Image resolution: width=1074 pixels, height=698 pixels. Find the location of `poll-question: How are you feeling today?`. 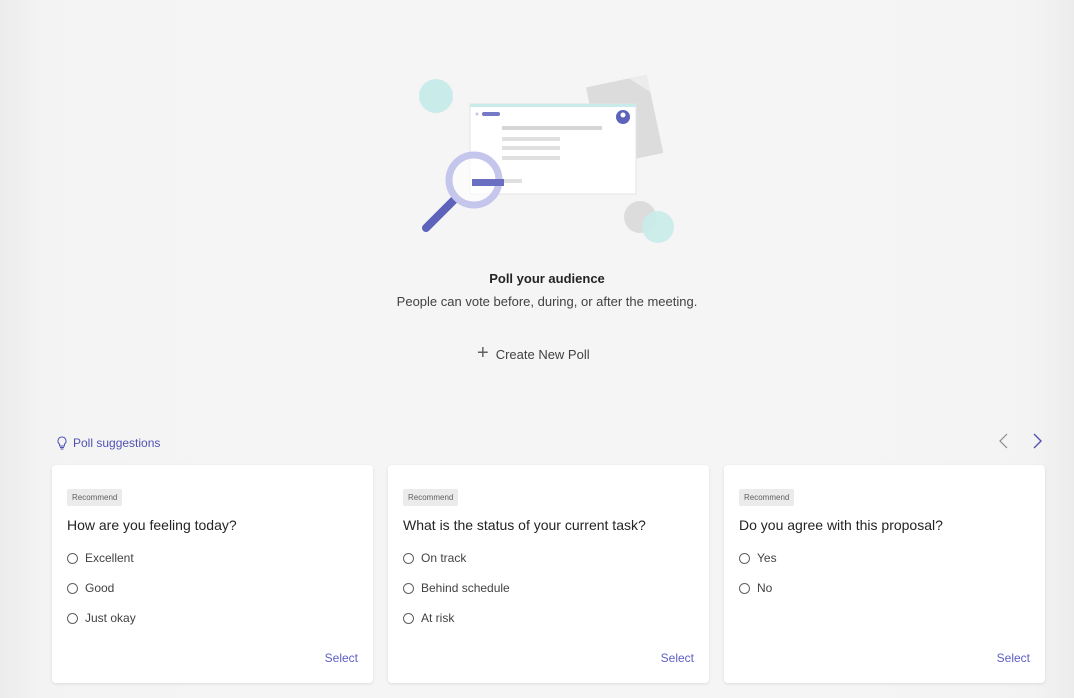

poll-question: How are you feeling today? is located at coordinates (152, 525).